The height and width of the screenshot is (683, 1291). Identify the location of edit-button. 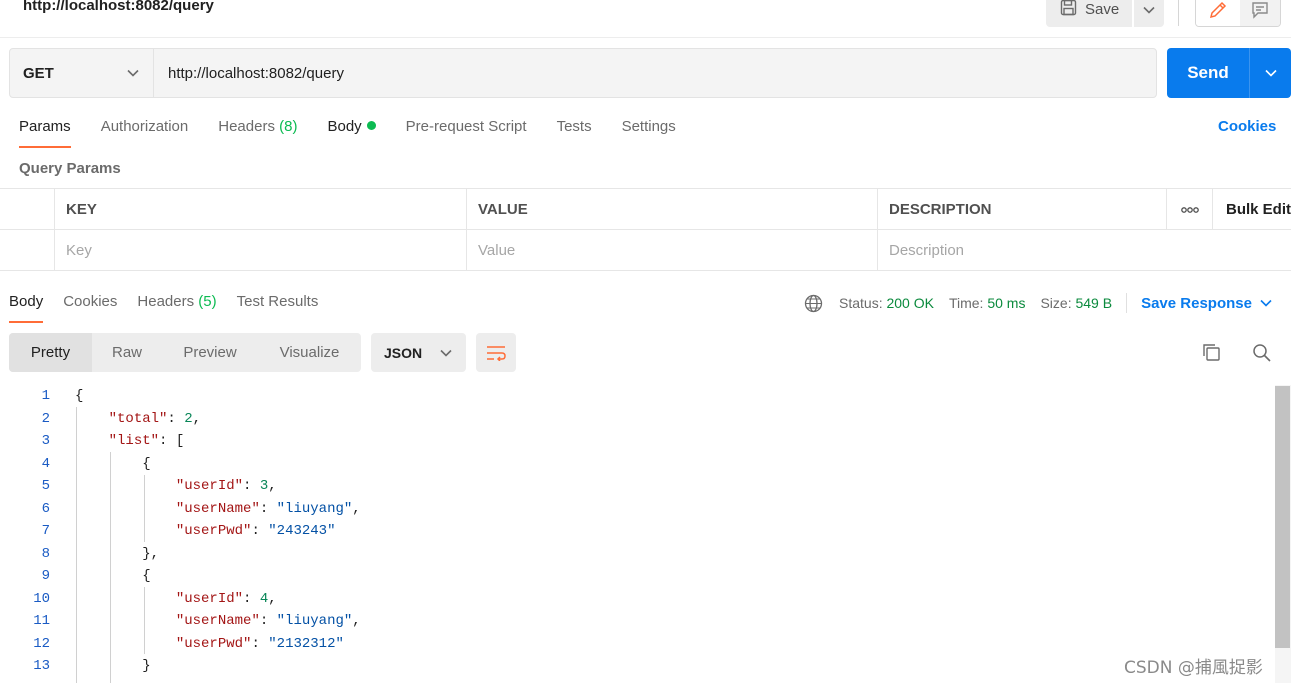
(1218, 13).